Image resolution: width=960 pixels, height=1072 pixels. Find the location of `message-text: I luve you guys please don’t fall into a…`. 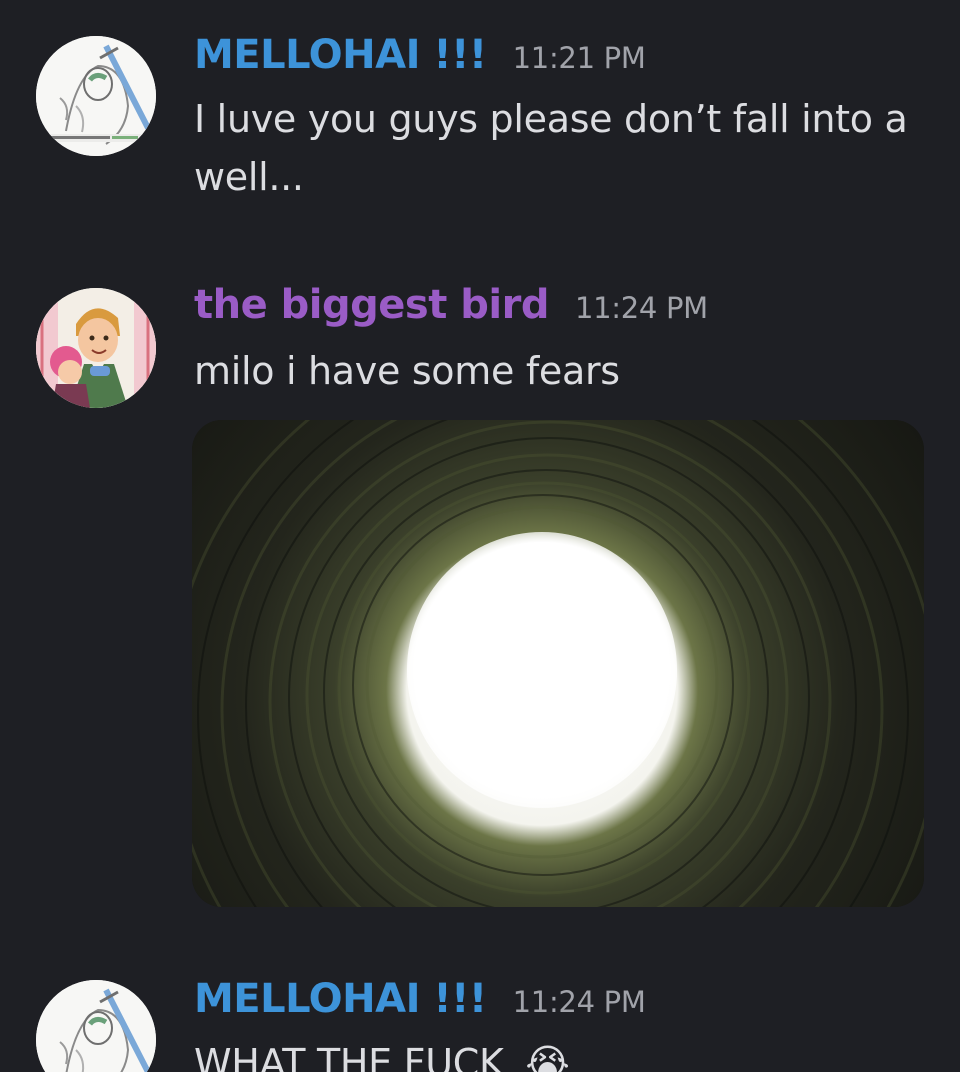

message-text: I luve you guys please don’t fall into a… is located at coordinates (551, 148).